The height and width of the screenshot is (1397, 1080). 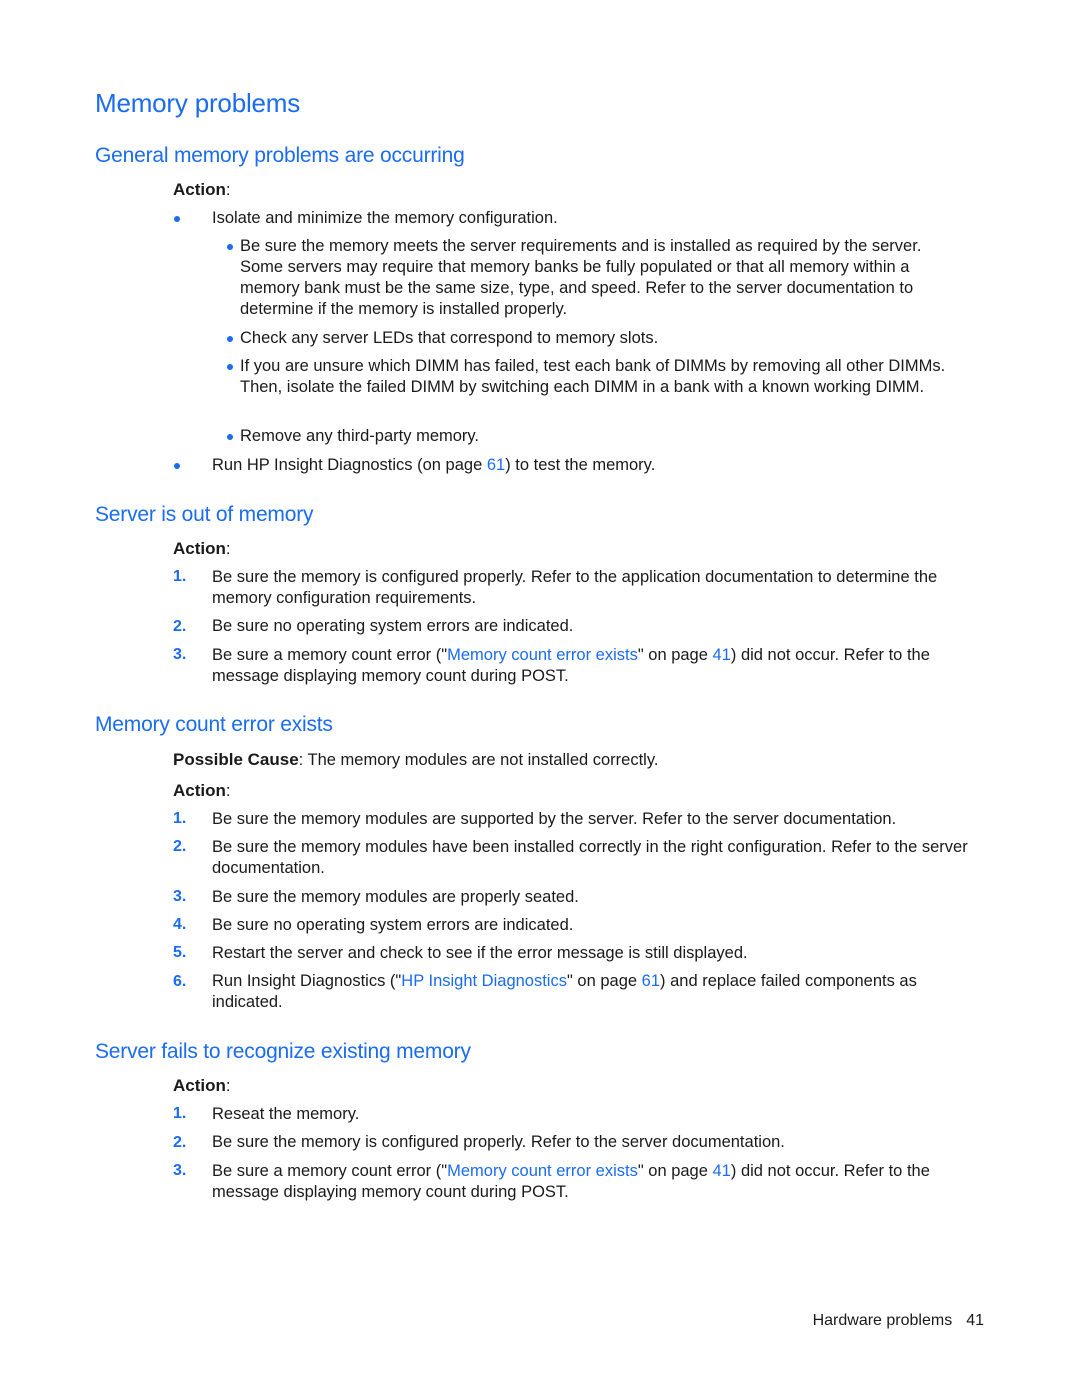 I want to click on footer-section: Hardware problems, so click(x=882, y=1320).